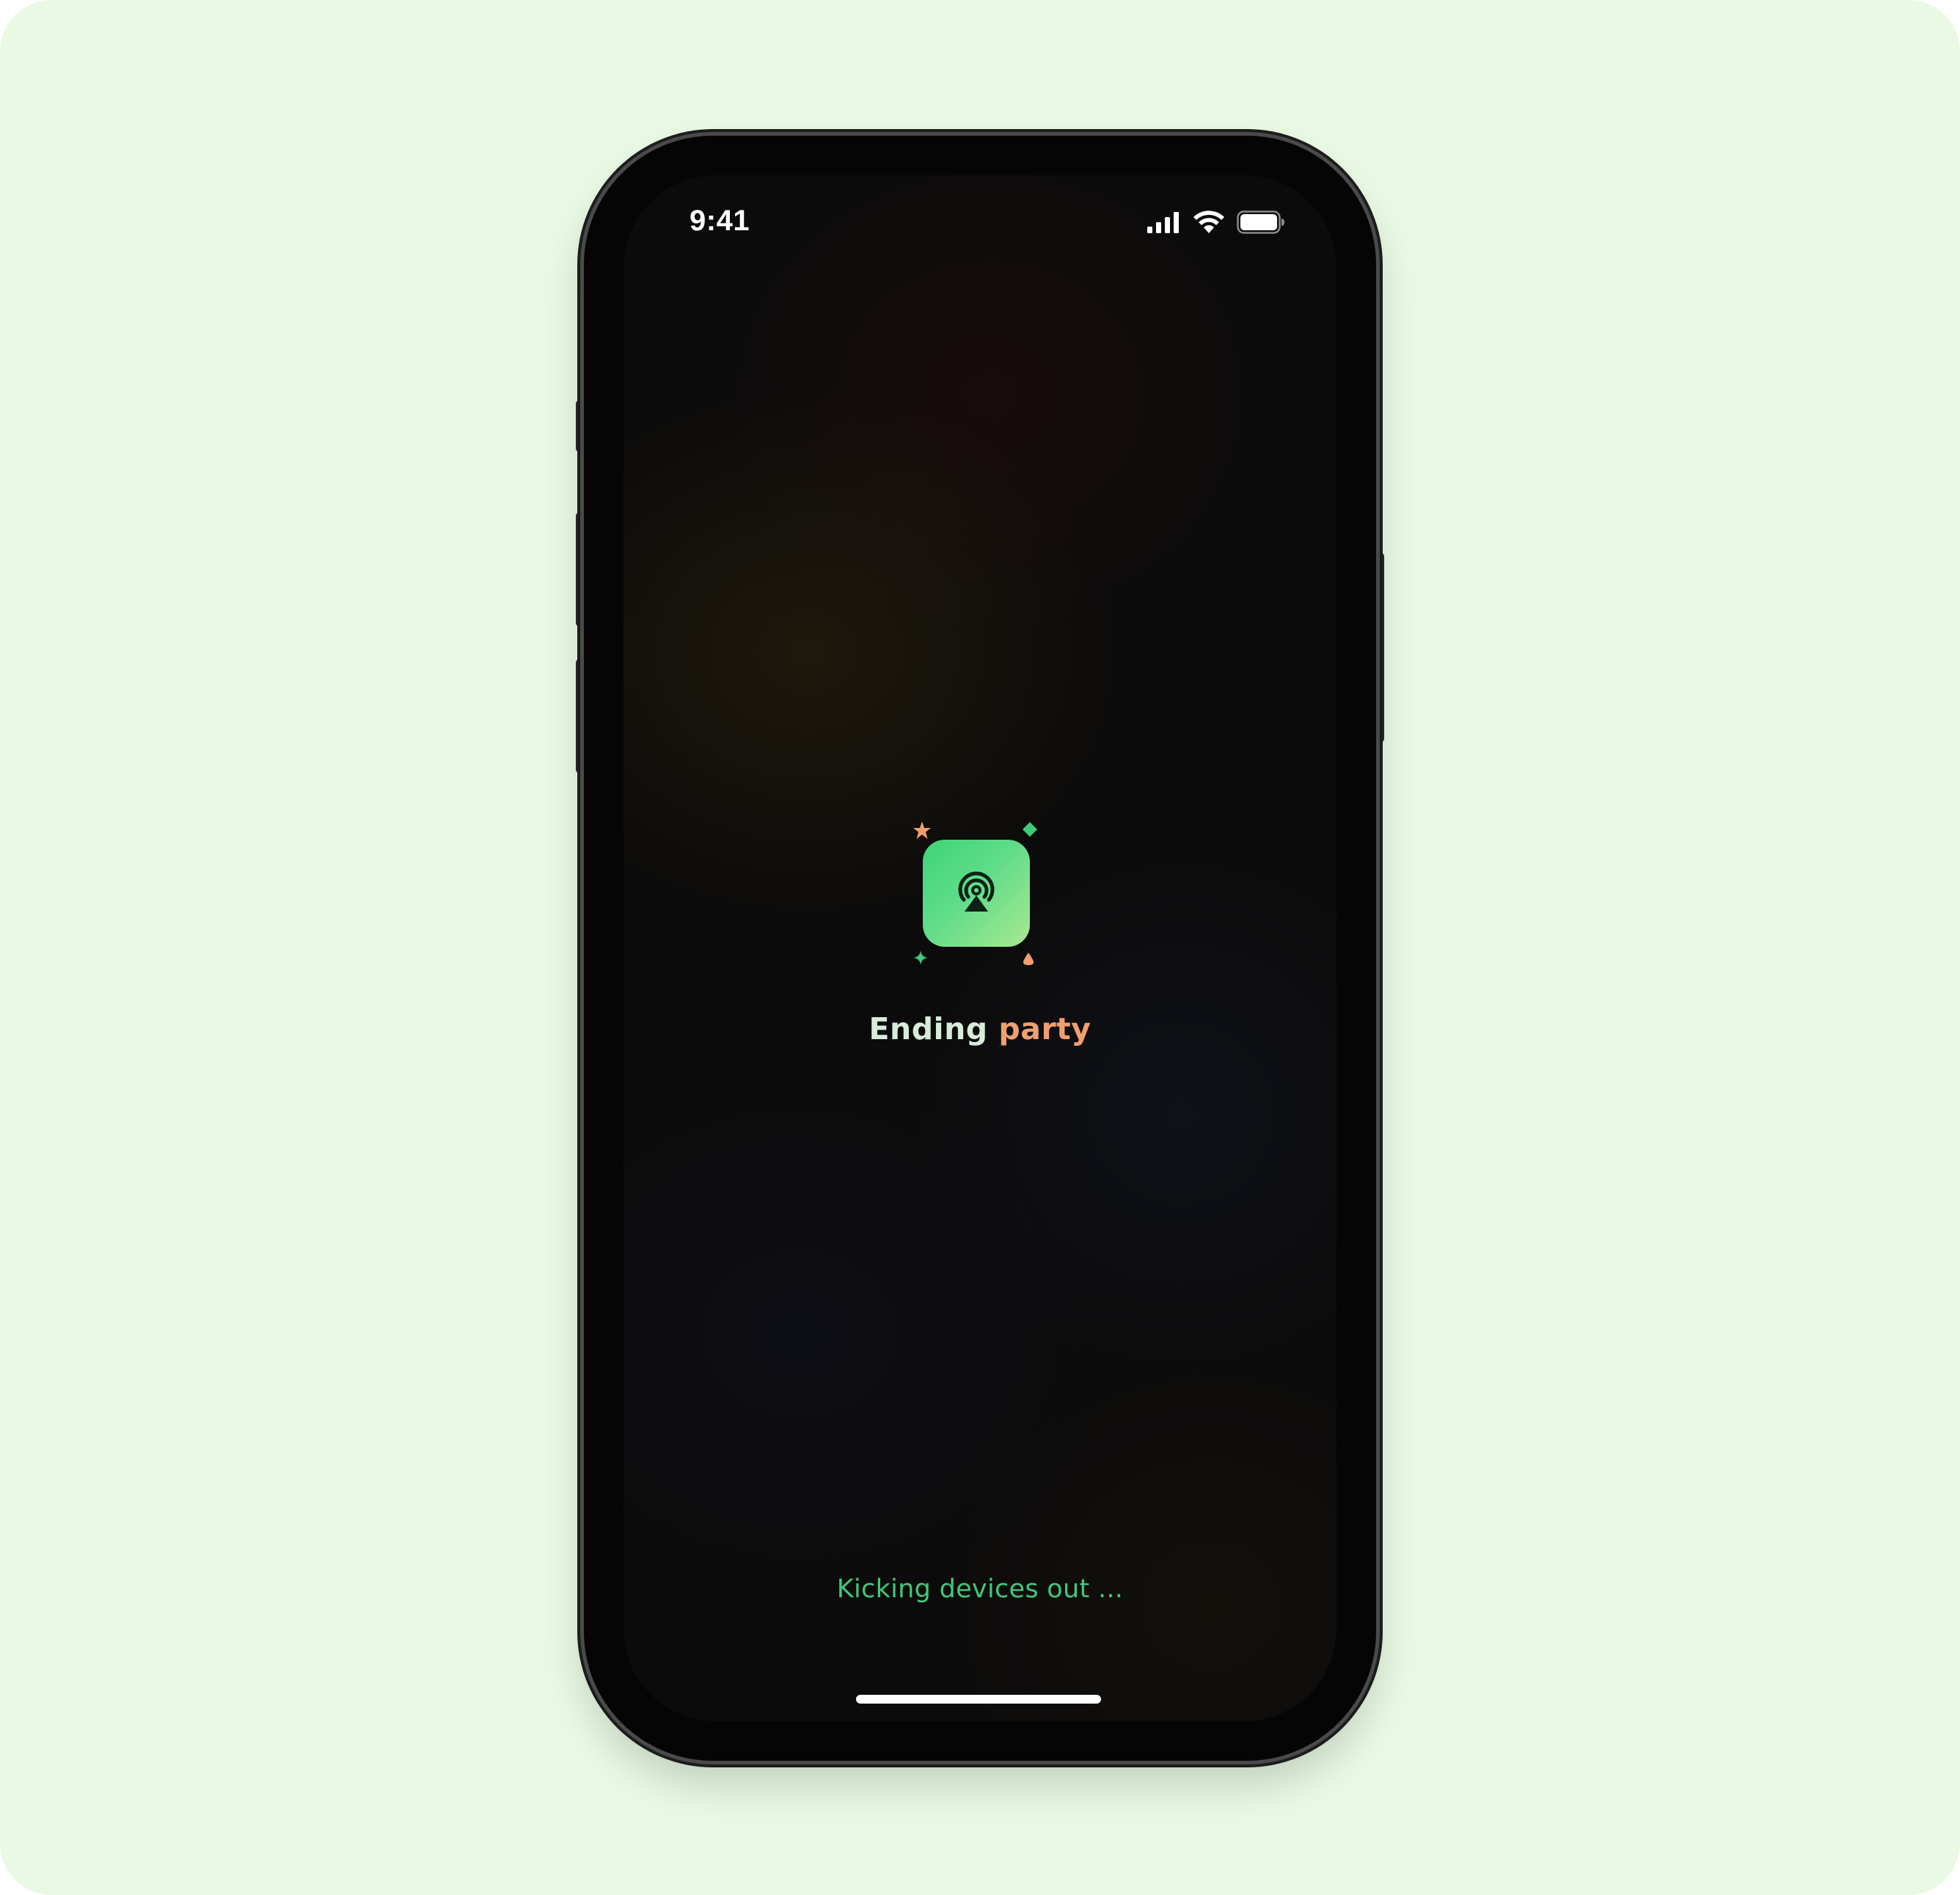 The width and height of the screenshot is (1960, 1895). What do you see at coordinates (720, 221) in the screenshot?
I see `status-time: 9:41` at bounding box center [720, 221].